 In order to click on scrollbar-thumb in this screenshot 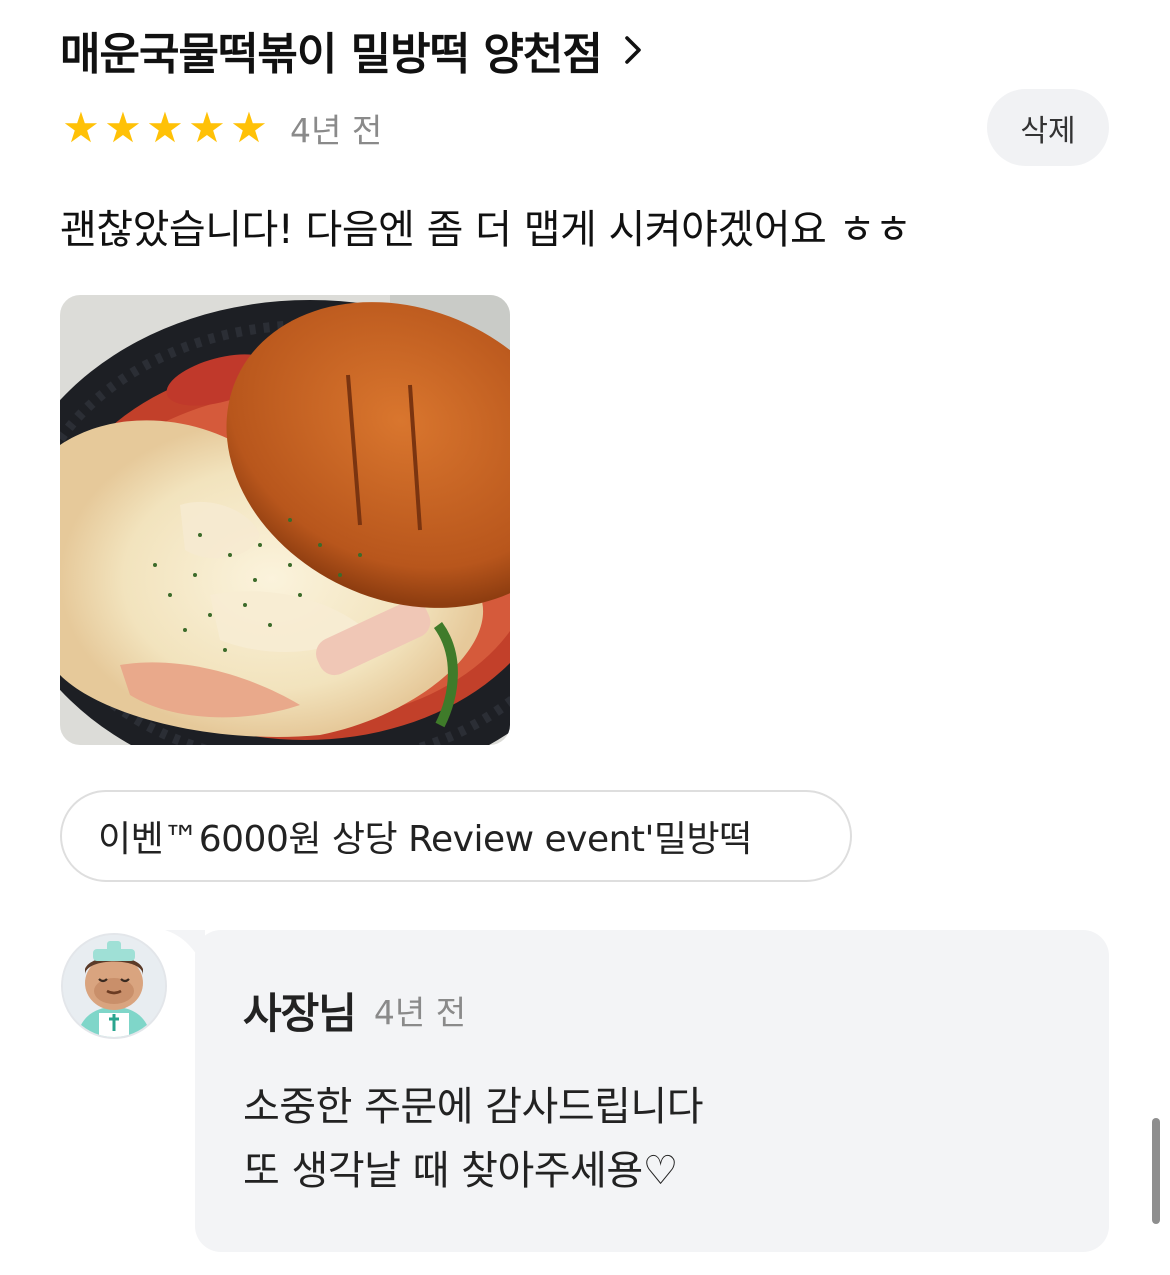, I will do `click(1156, 1171)`.